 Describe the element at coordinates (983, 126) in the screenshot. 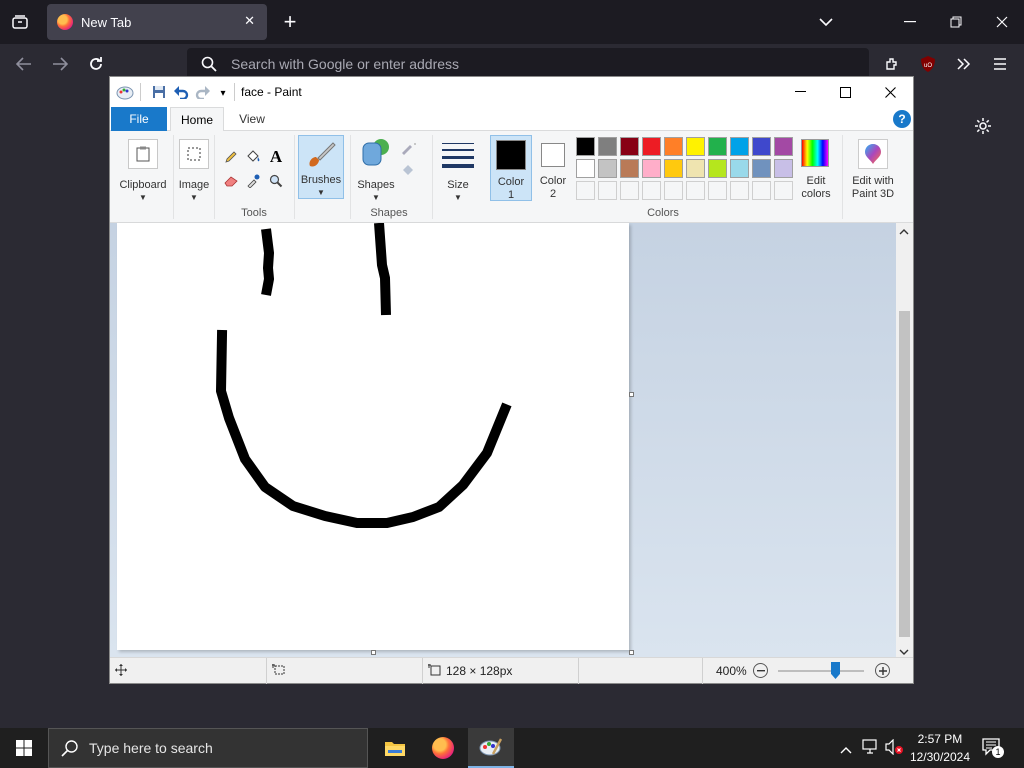

I see `settings-gear-icon` at that location.